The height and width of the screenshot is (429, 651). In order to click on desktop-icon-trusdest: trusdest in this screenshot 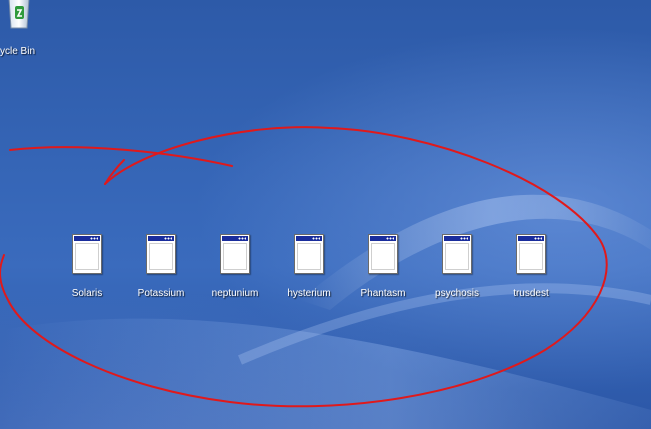, I will do `click(531, 272)`.